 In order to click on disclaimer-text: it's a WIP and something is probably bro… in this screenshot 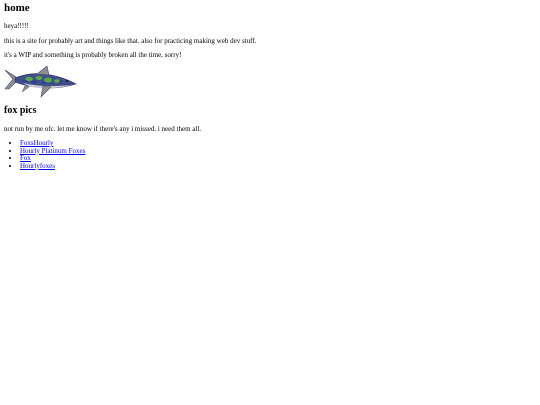, I will do `click(93, 55)`.